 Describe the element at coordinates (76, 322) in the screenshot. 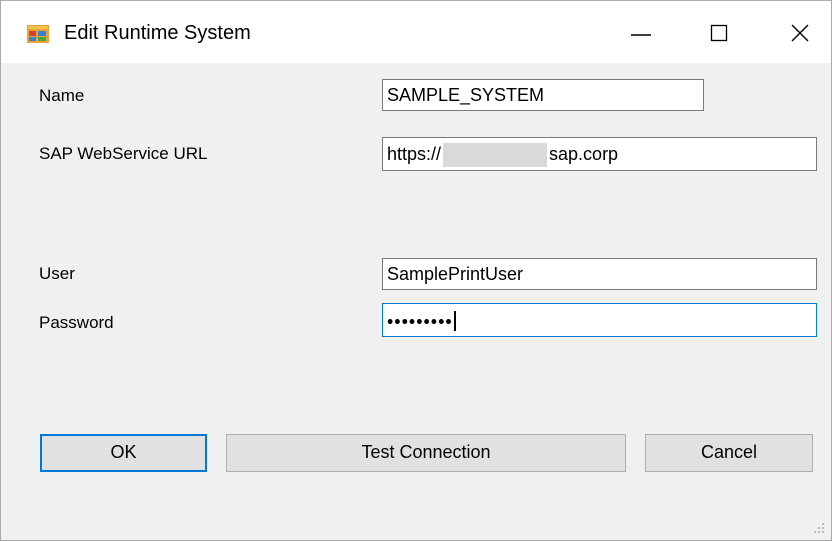

I see `password-label: Password` at that location.